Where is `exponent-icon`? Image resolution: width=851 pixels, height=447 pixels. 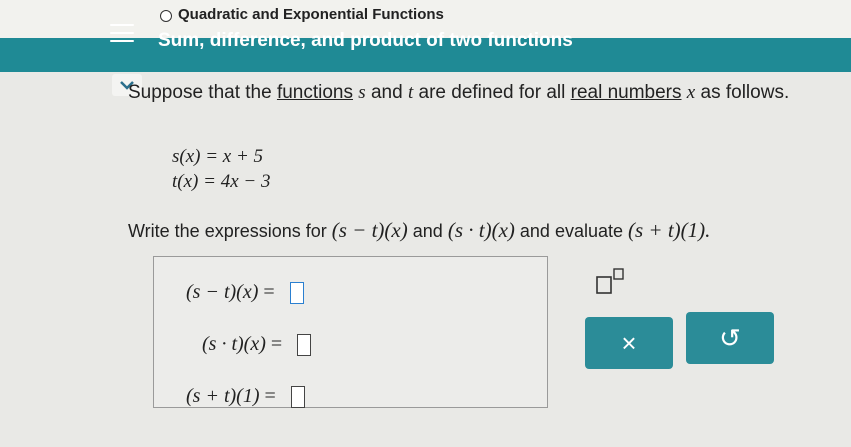
exponent-icon is located at coordinates (610, 281).